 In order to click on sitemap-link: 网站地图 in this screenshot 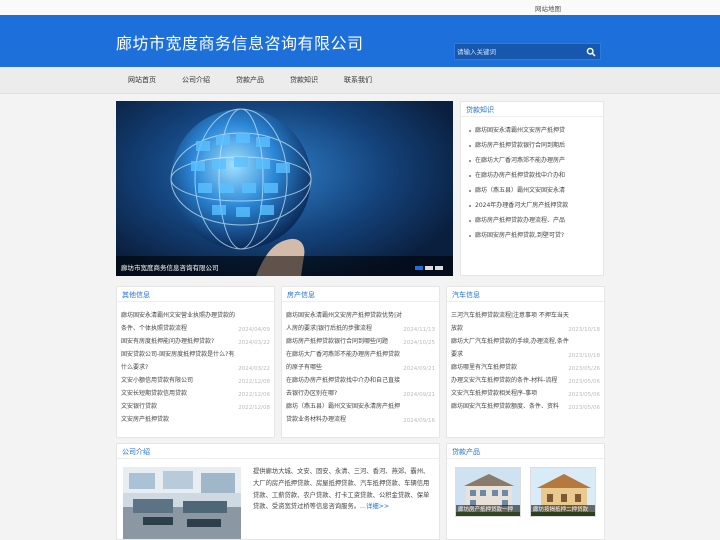, I will do `click(548, 8)`.